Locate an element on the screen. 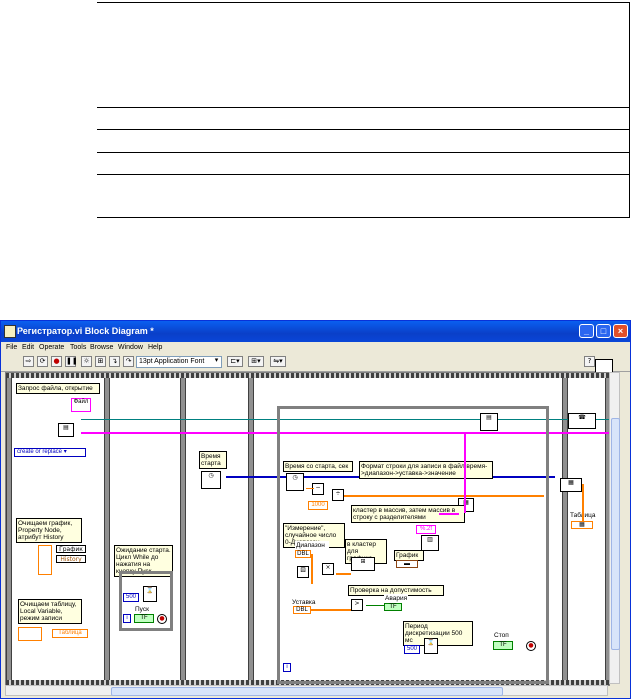  setpoint-control-terminal: DBL is located at coordinates (302, 610).